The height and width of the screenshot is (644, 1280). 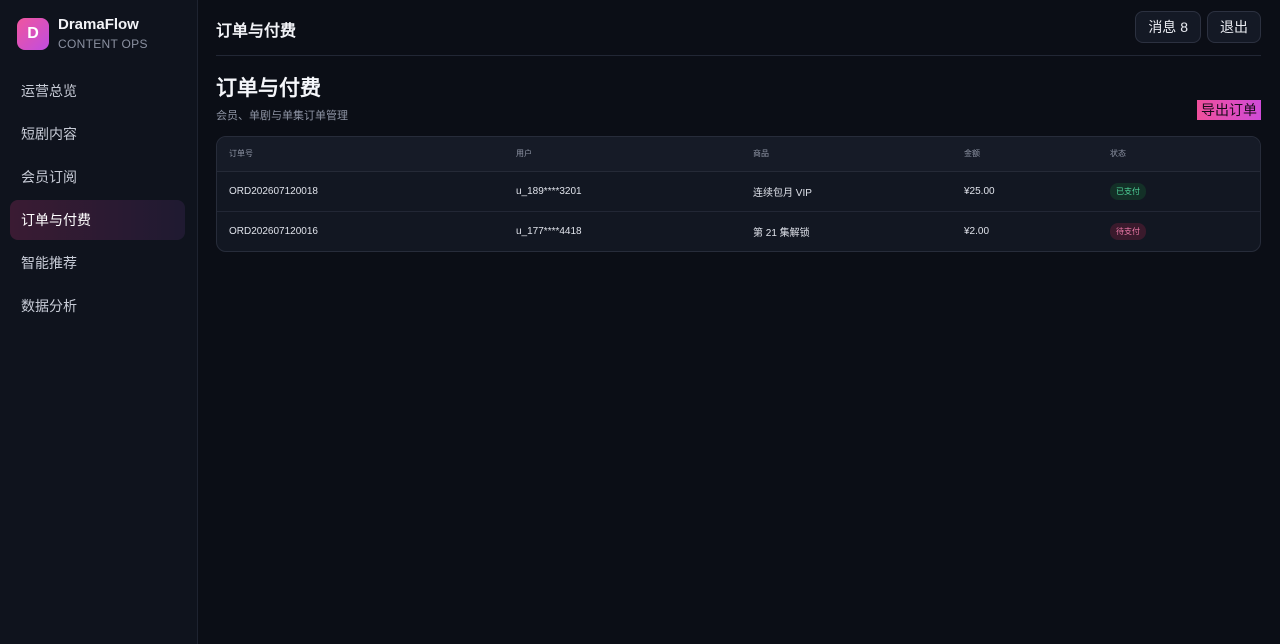 What do you see at coordinates (256, 31) in the screenshot?
I see `topbar-title: 订单与付费` at bounding box center [256, 31].